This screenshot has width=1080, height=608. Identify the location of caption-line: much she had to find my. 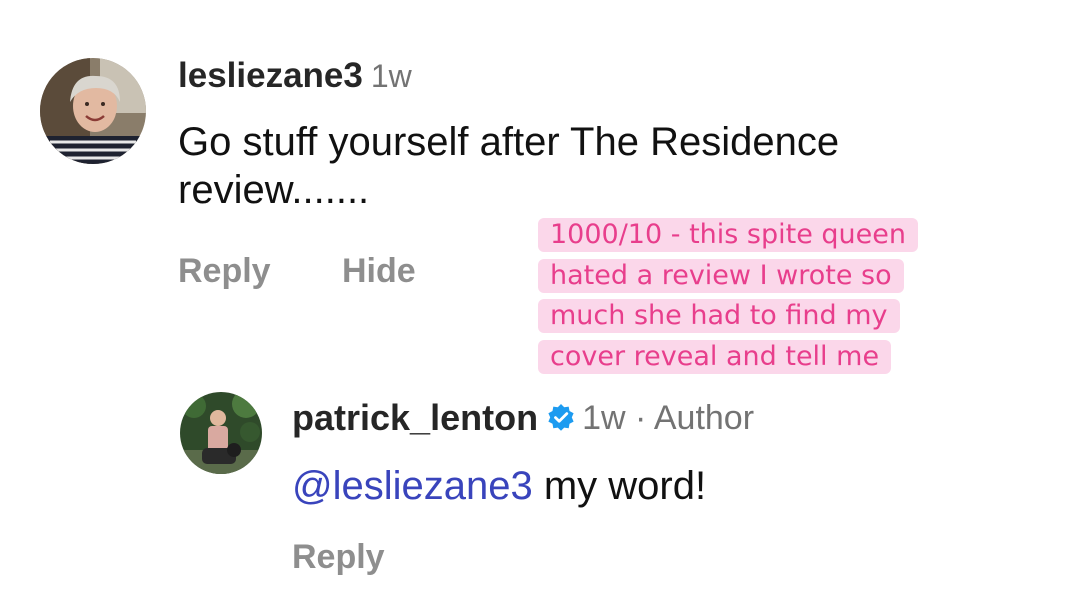
(760, 316).